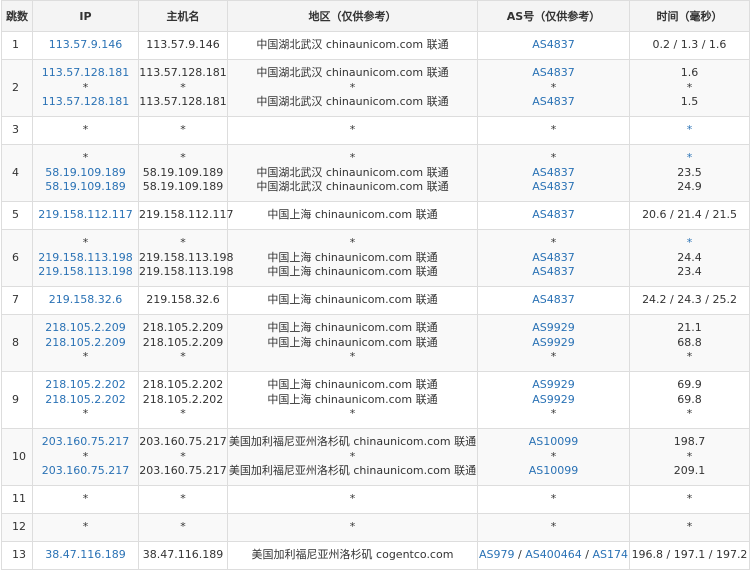 This screenshot has width=750, height=570. What do you see at coordinates (17, 457) in the screenshot?
I see `hop-number: 10` at bounding box center [17, 457].